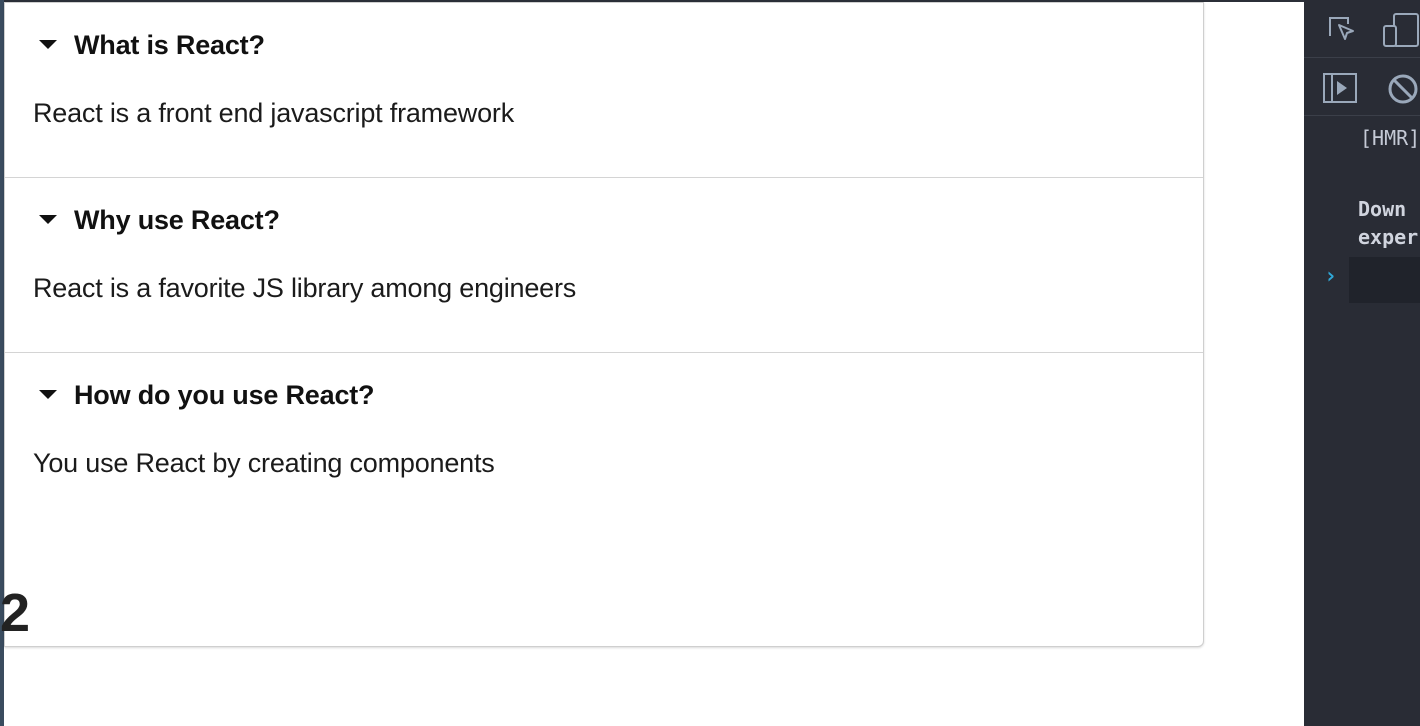  Describe the element at coordinates (224, 395) in the screenshot. I see `accordion-question: How do you use React?` at that location.